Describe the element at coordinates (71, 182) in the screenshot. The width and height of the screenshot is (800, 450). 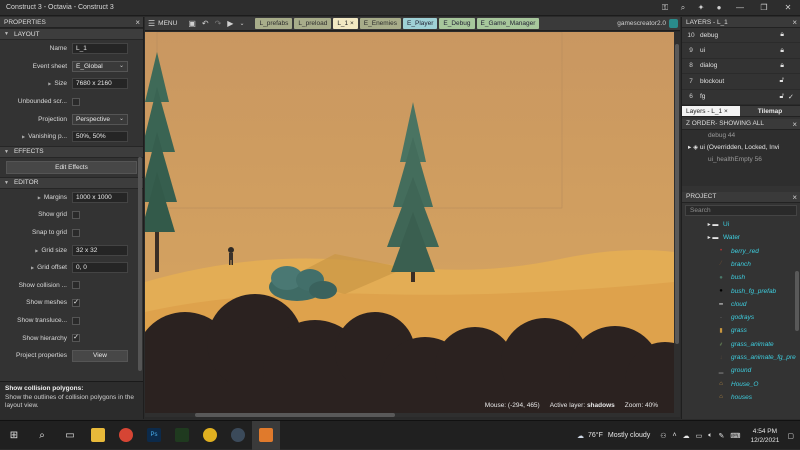
I see `section-editor: ▼ EDITOR` at that location.